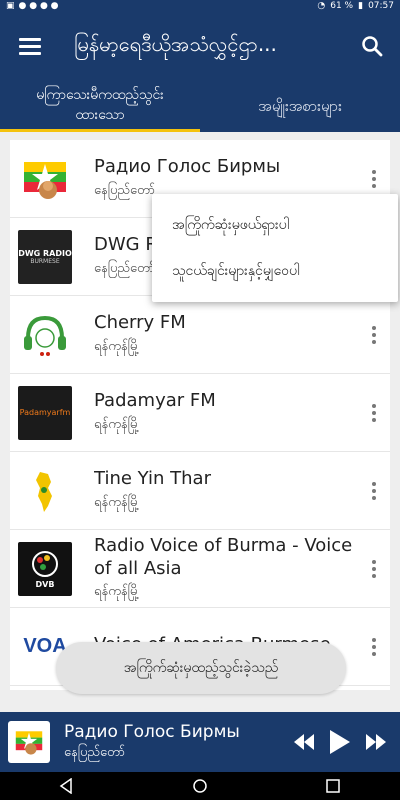  What do you see at coordinates (226, 334) in the screenshot?
I see `station-info: Cherry FM ရန်ကုန်မြို့` at bounding box center [226, 334].